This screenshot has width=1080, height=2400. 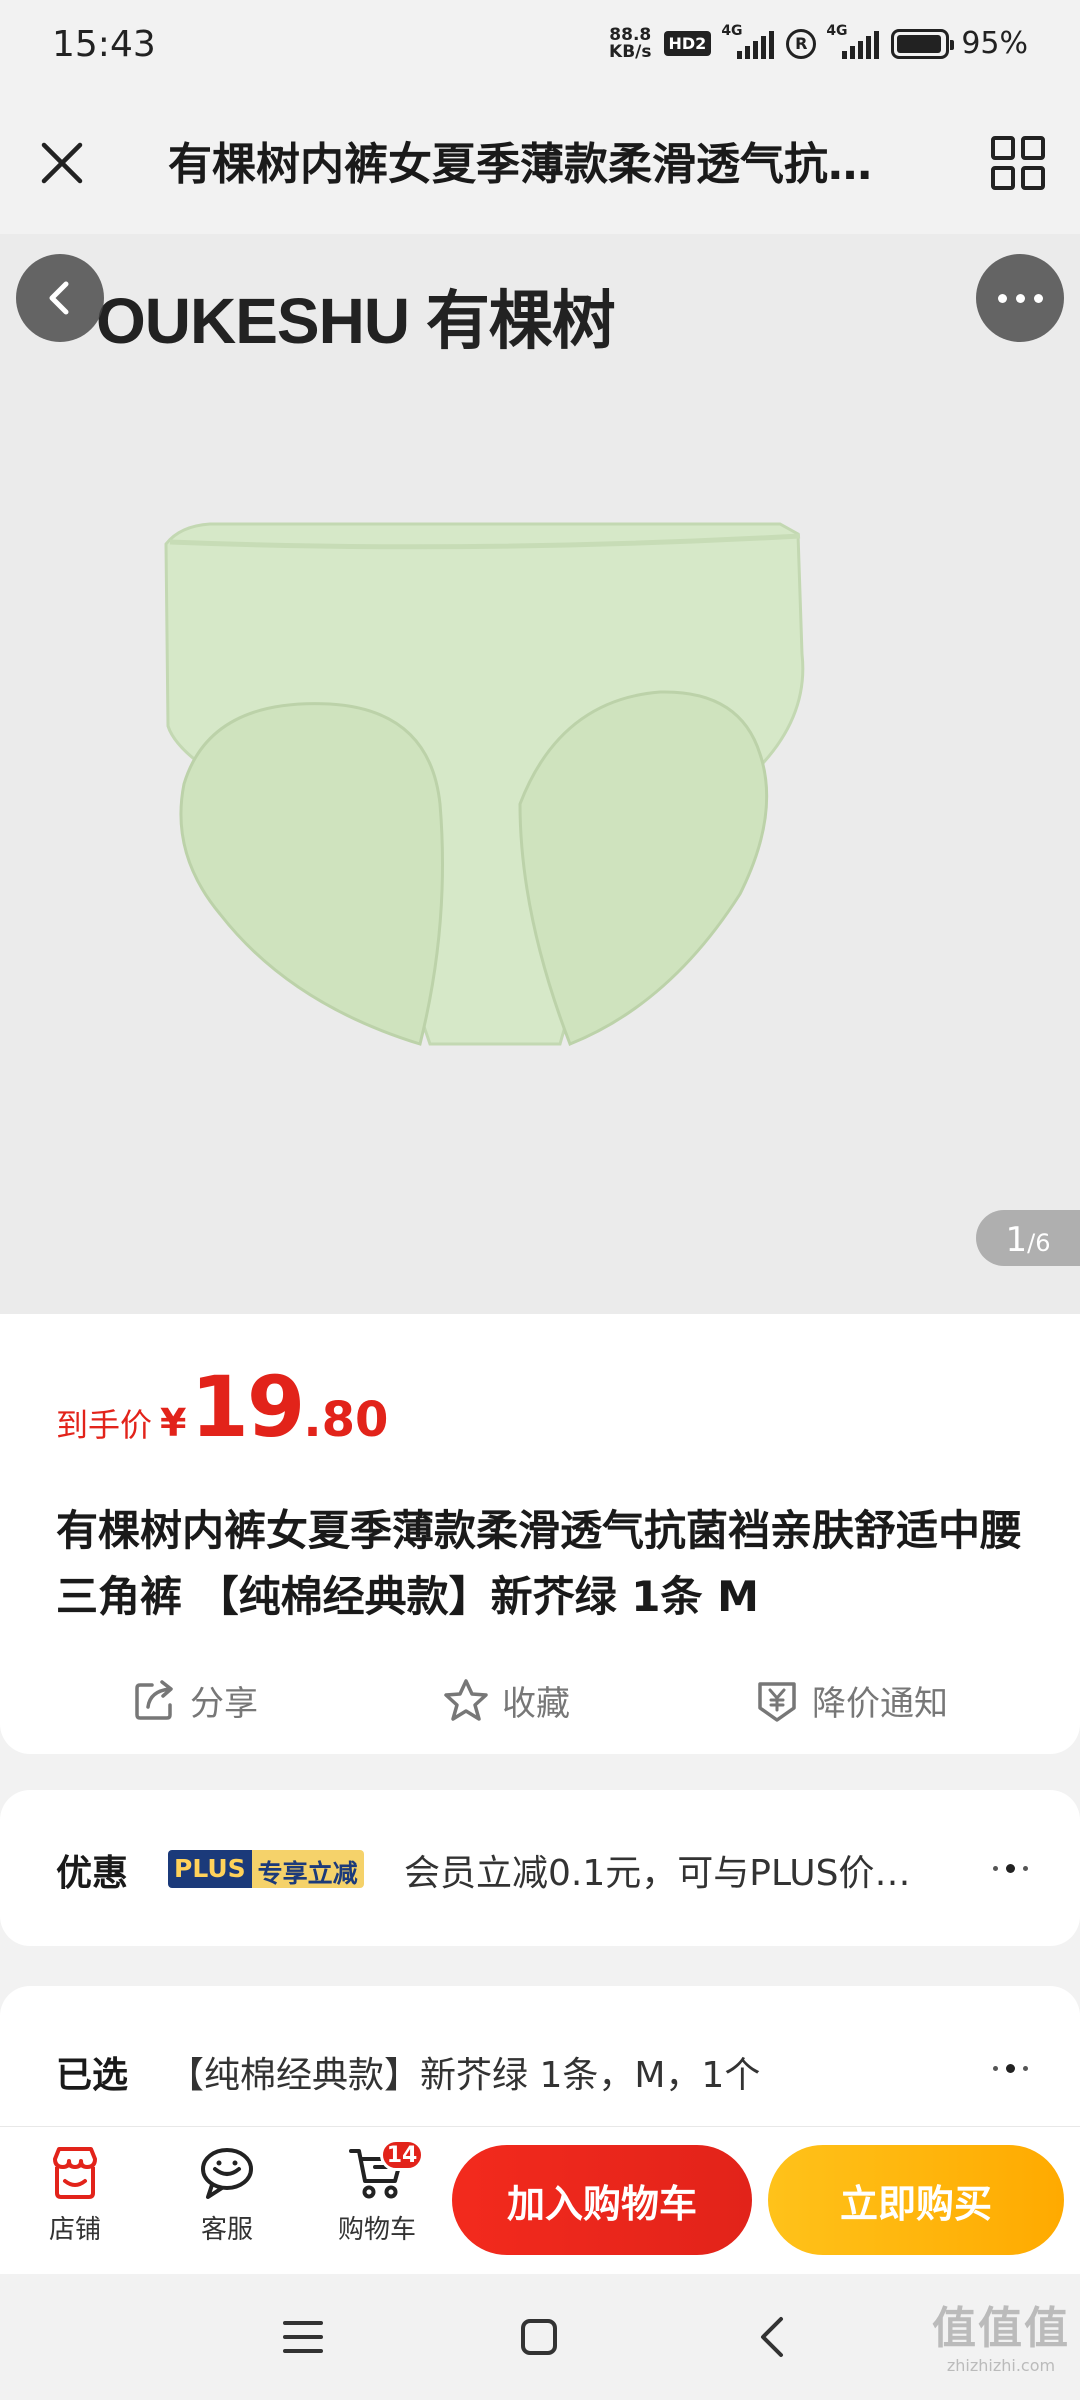 What do you see at coordinates (748, 41) in the screenshot?
I see `signal-icon: 4G` at bounding box center [748, 41].